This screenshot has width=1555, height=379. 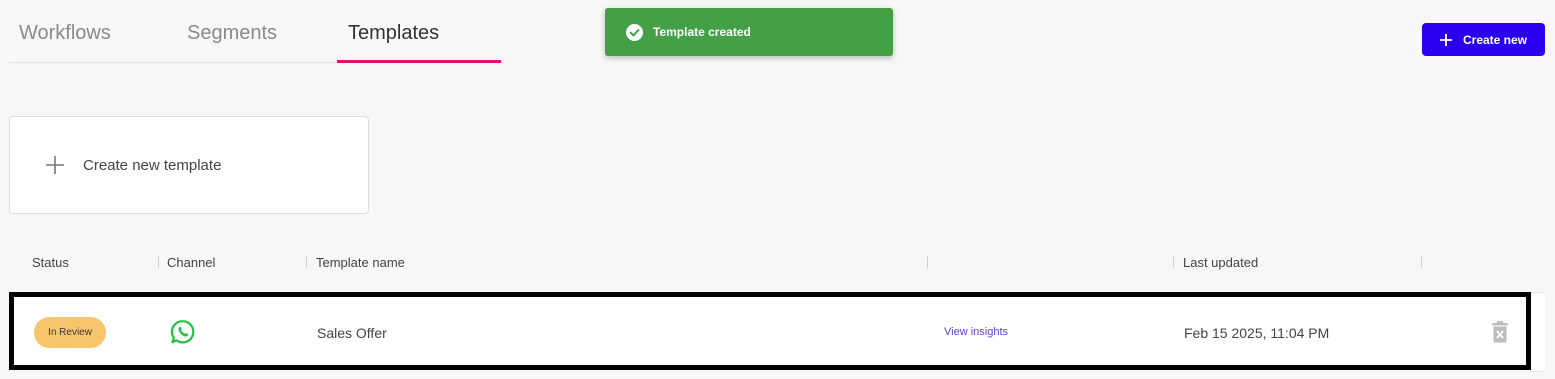 I want to click on trash-icon, so click(x=1500, y=332).